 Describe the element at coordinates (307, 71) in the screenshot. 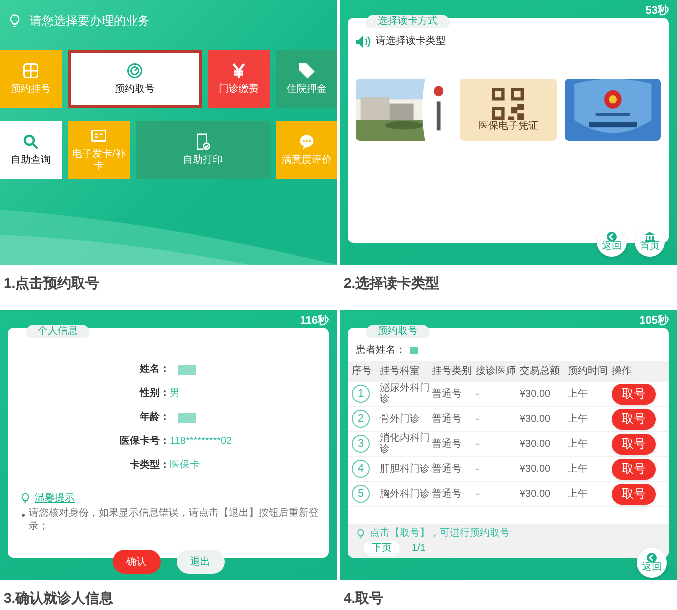

I see `tag-icon` at that location.